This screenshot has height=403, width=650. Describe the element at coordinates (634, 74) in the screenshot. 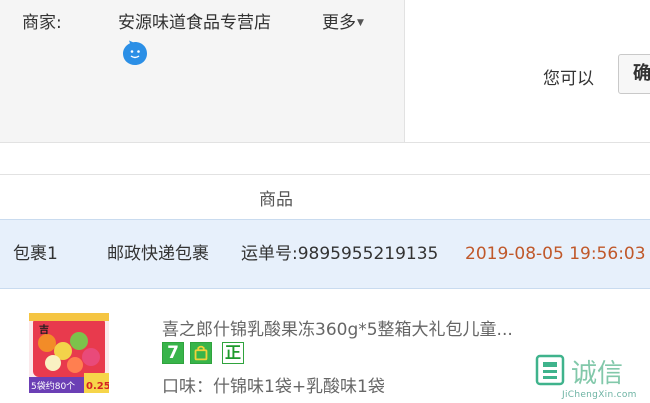

I see `confirm-receipt-button: 确` at that location.